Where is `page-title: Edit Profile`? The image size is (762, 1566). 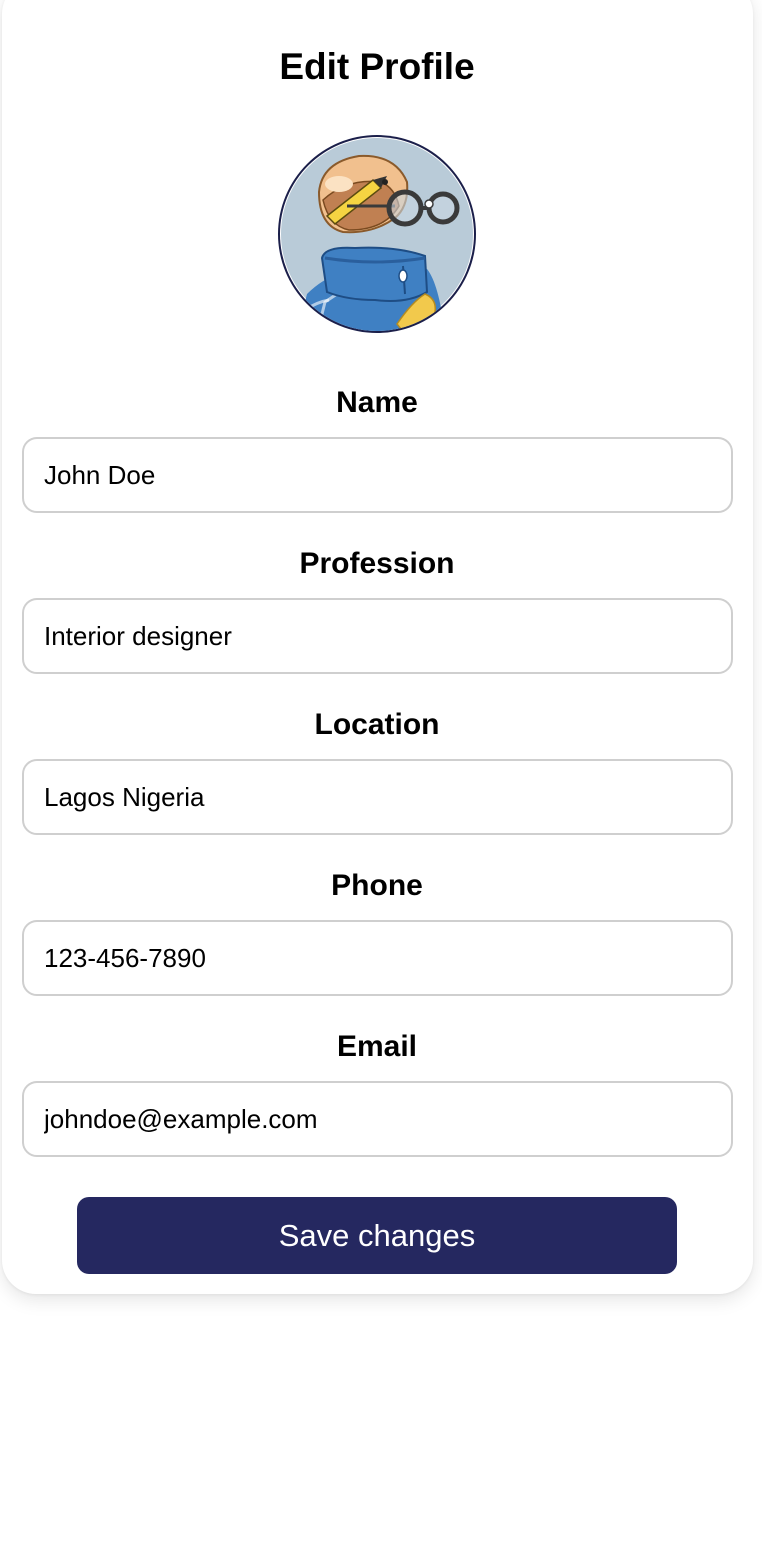
page-title: Edit Profile is located at coordinates (377, 66).